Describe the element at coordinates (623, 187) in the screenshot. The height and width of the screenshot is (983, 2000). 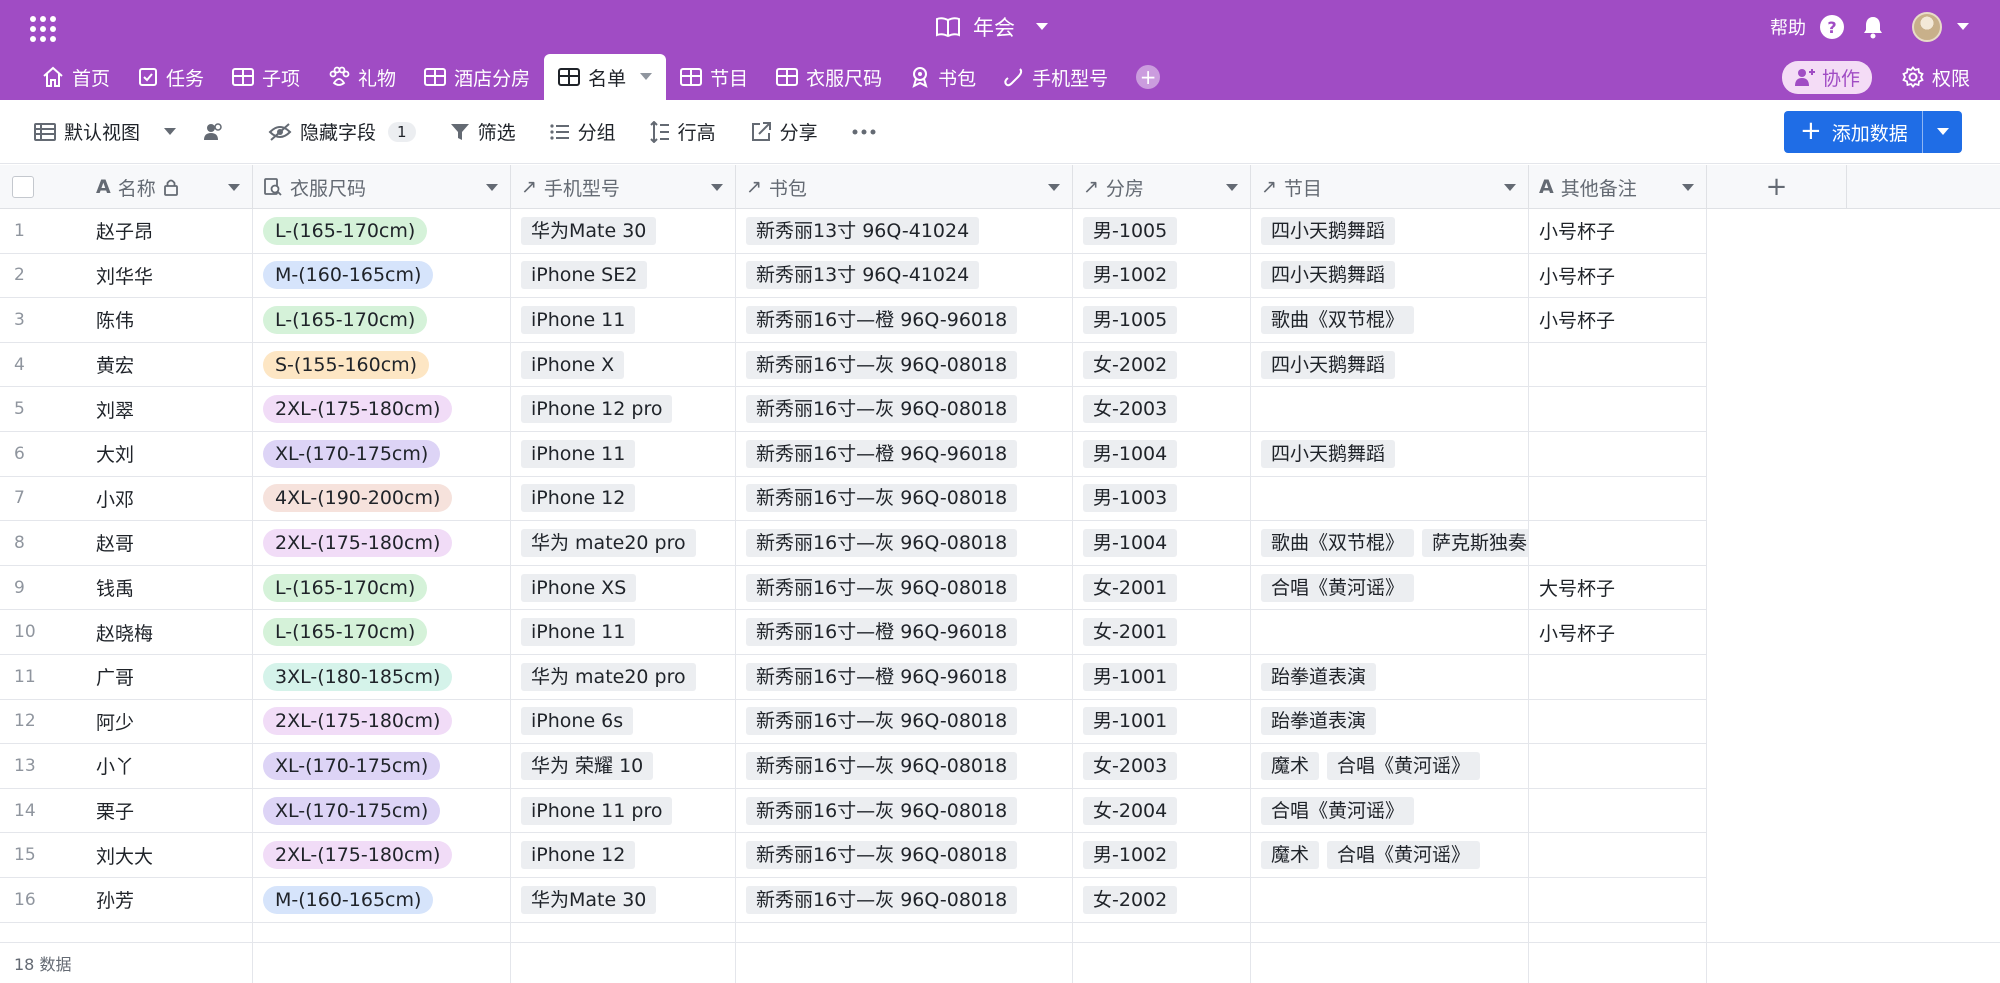
I see `column-header-phone: ↗ 手机型号` at that location.